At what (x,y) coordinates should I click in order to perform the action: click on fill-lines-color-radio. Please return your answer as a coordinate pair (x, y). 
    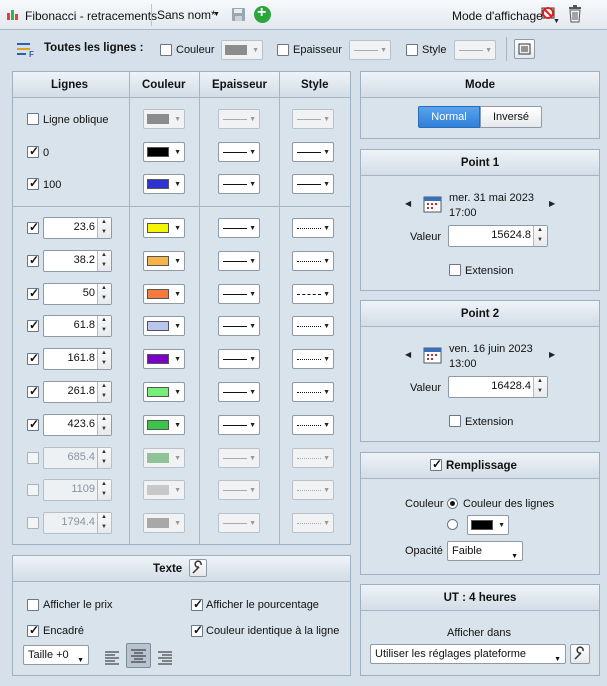
    Looking at the image, I should click on (452, 503).